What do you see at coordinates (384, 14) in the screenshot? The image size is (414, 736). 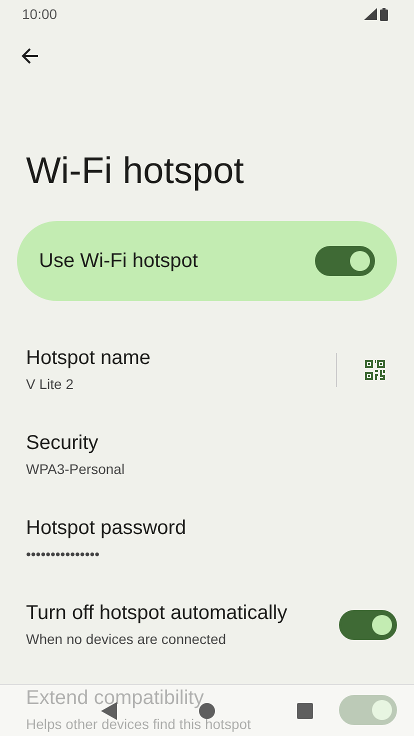 I see `battery-icon` at bounding box center [384, 14].